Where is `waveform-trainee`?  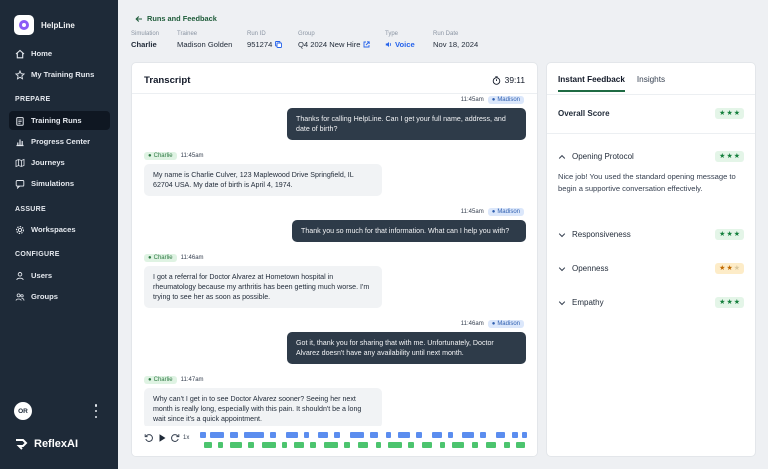 waveform-trainee is located at coordinates (363, 435).